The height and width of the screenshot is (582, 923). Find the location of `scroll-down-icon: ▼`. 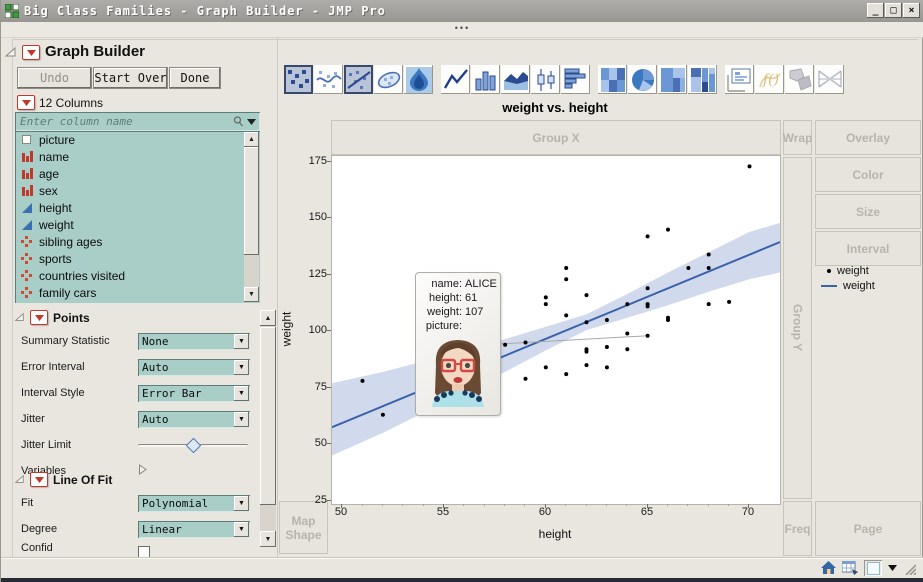

scroll-down-icon: ▼ is located at coordinates (251, 294).